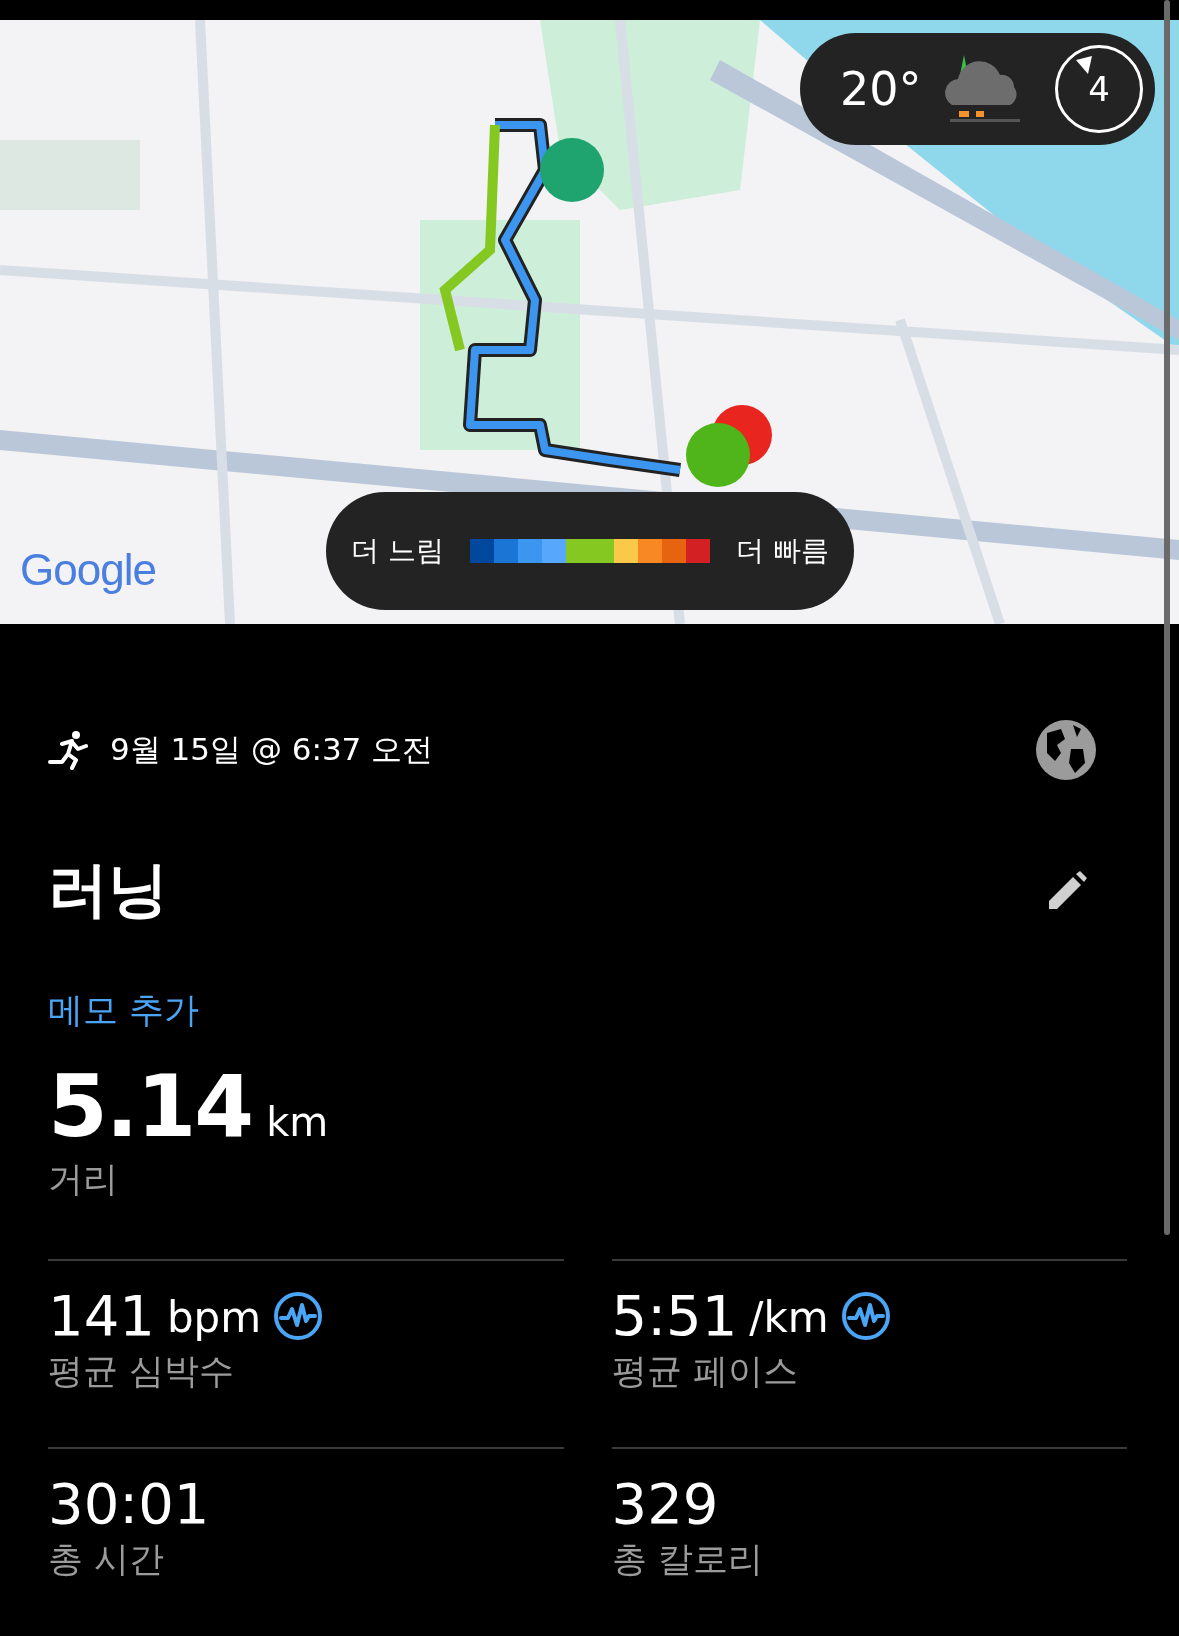 This screenshot has height=1636, width=1179. Describe the element at coordinates (665, 1503) in the screenshot. I see `stat-value: 329` at that location.